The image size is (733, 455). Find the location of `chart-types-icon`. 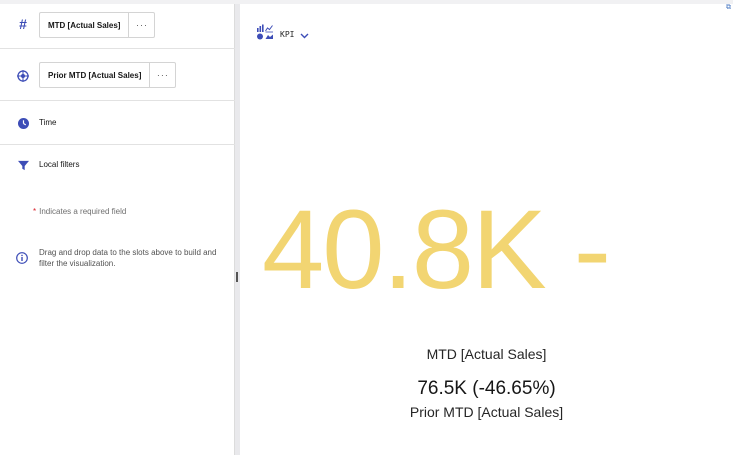

chart-types-icon is located at coordinates (265, 34).